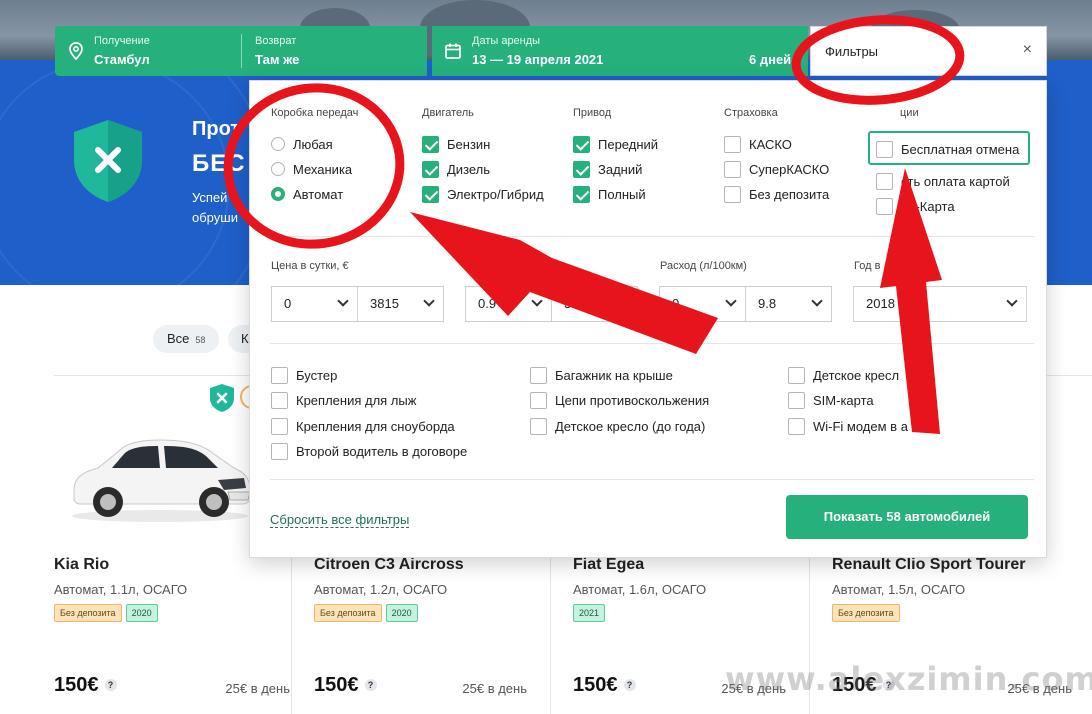  What do you see at coordinates (122, 59) in the screenshot?
I see `pickup-value: Стамбул` at bounding box center [122, 59].